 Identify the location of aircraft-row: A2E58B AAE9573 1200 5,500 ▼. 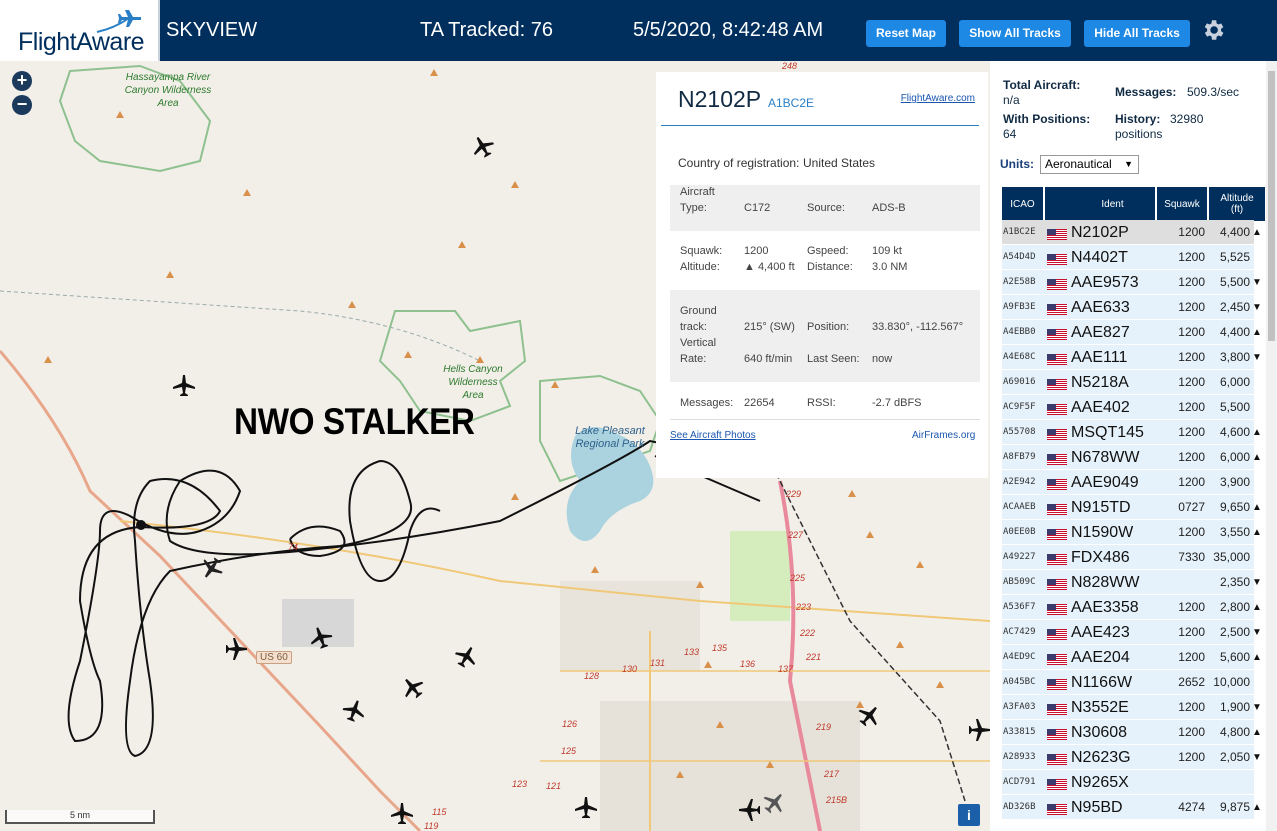
(1132, 282).